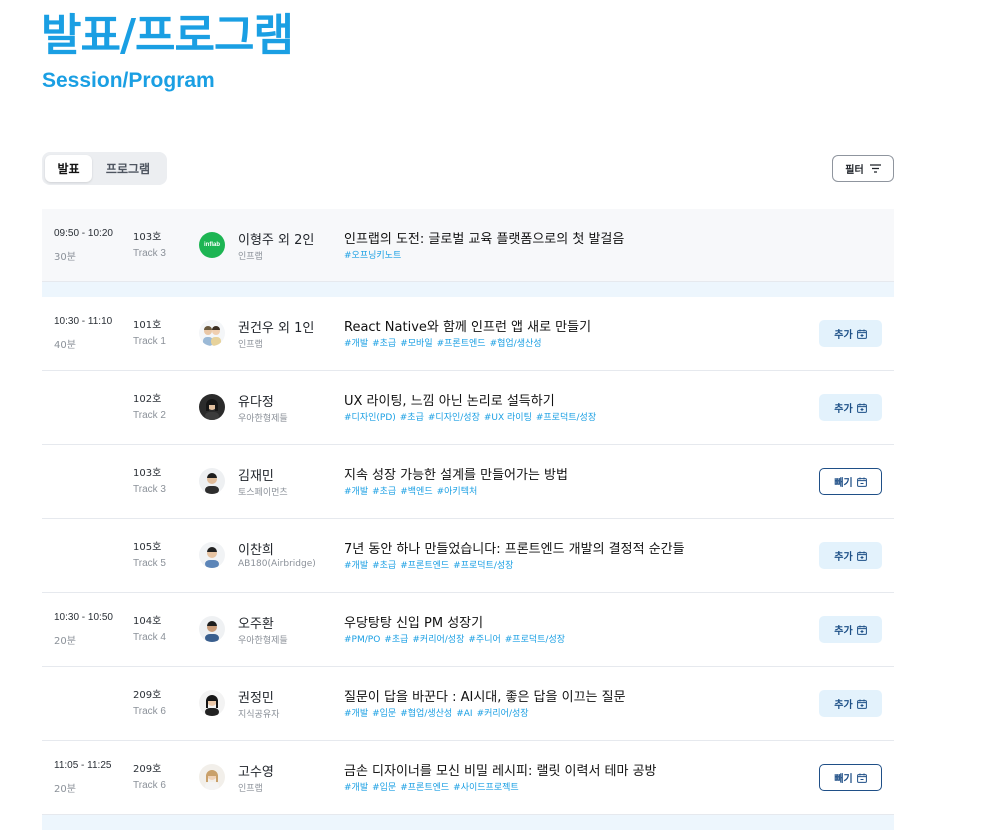 The height and width of the screenshot is (830, 995). Describe the element at coordinates (149, 563) in the screenshot. I see `session-track: Track 5` at that location.